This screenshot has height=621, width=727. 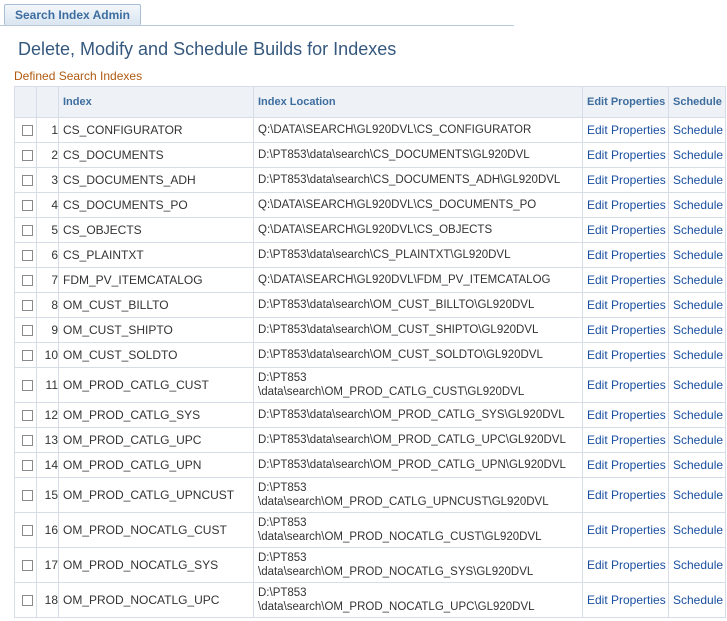 What do you see at coordinates (156, 440) in the screenshot?
I see `index-name: OM_PROD_CATLG_UPC` at bounding box center [156, 440].